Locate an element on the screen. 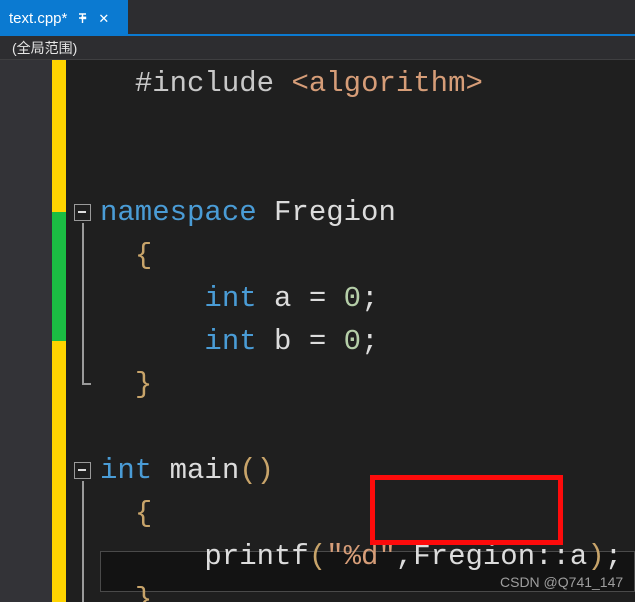 The height and width of the screenshot is (602, 635). navigation-bar: (全局范围) is located at coordinates (317, 48).